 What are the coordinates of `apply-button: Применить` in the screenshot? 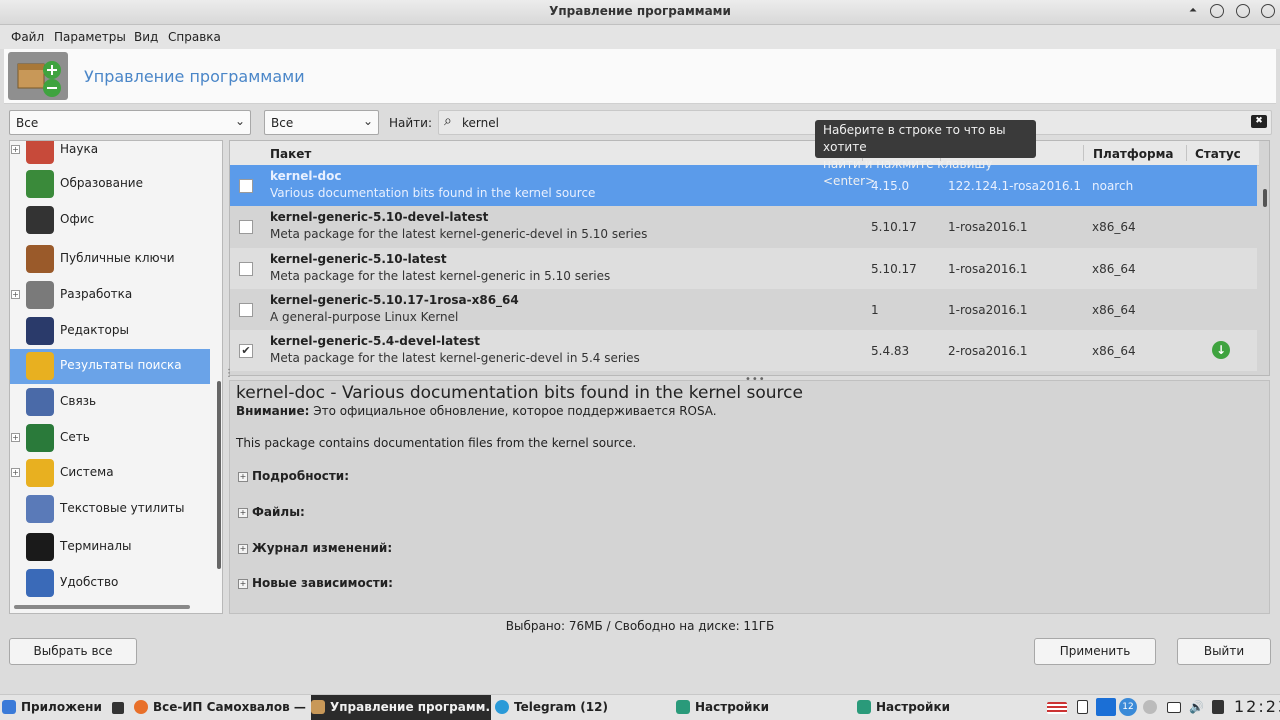 It's located at (1095, 651).